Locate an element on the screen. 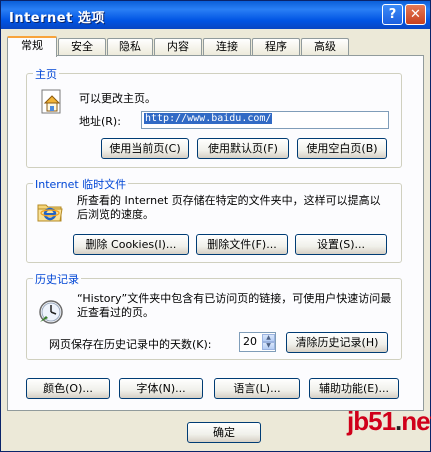 Image resolution: width=431 pixels, height=452 pixels. tab-privacy: 隐私 is located at coordinates (130, 47).